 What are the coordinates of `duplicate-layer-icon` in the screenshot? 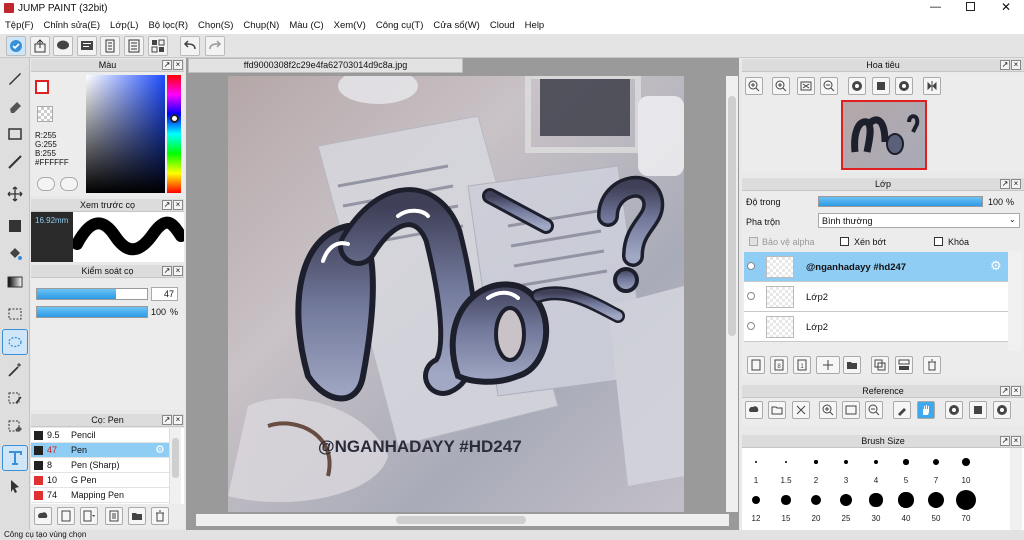 It's located at (880, 365).